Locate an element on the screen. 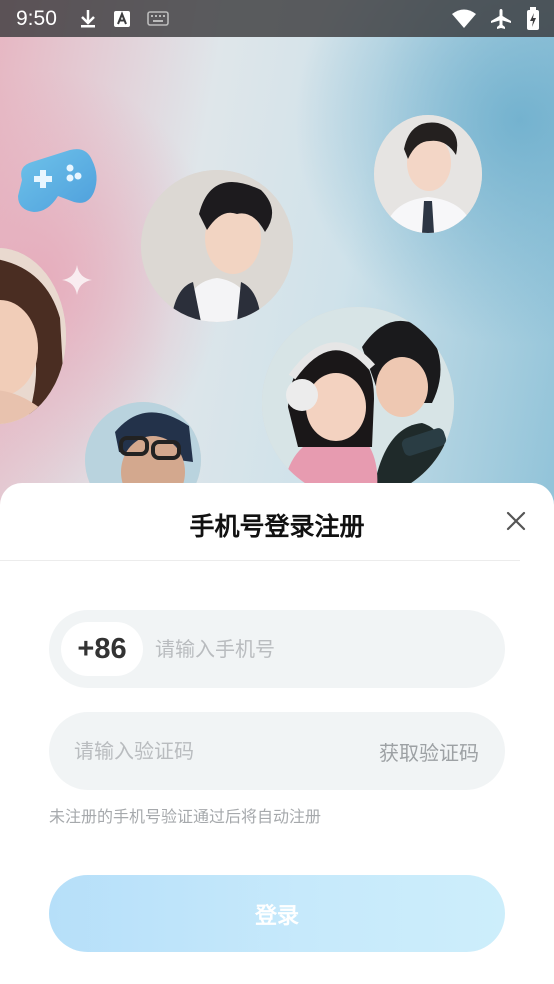 The height and width of the screenshot is (984, 554). a-notification-icon is located at coordinates (121, 18).